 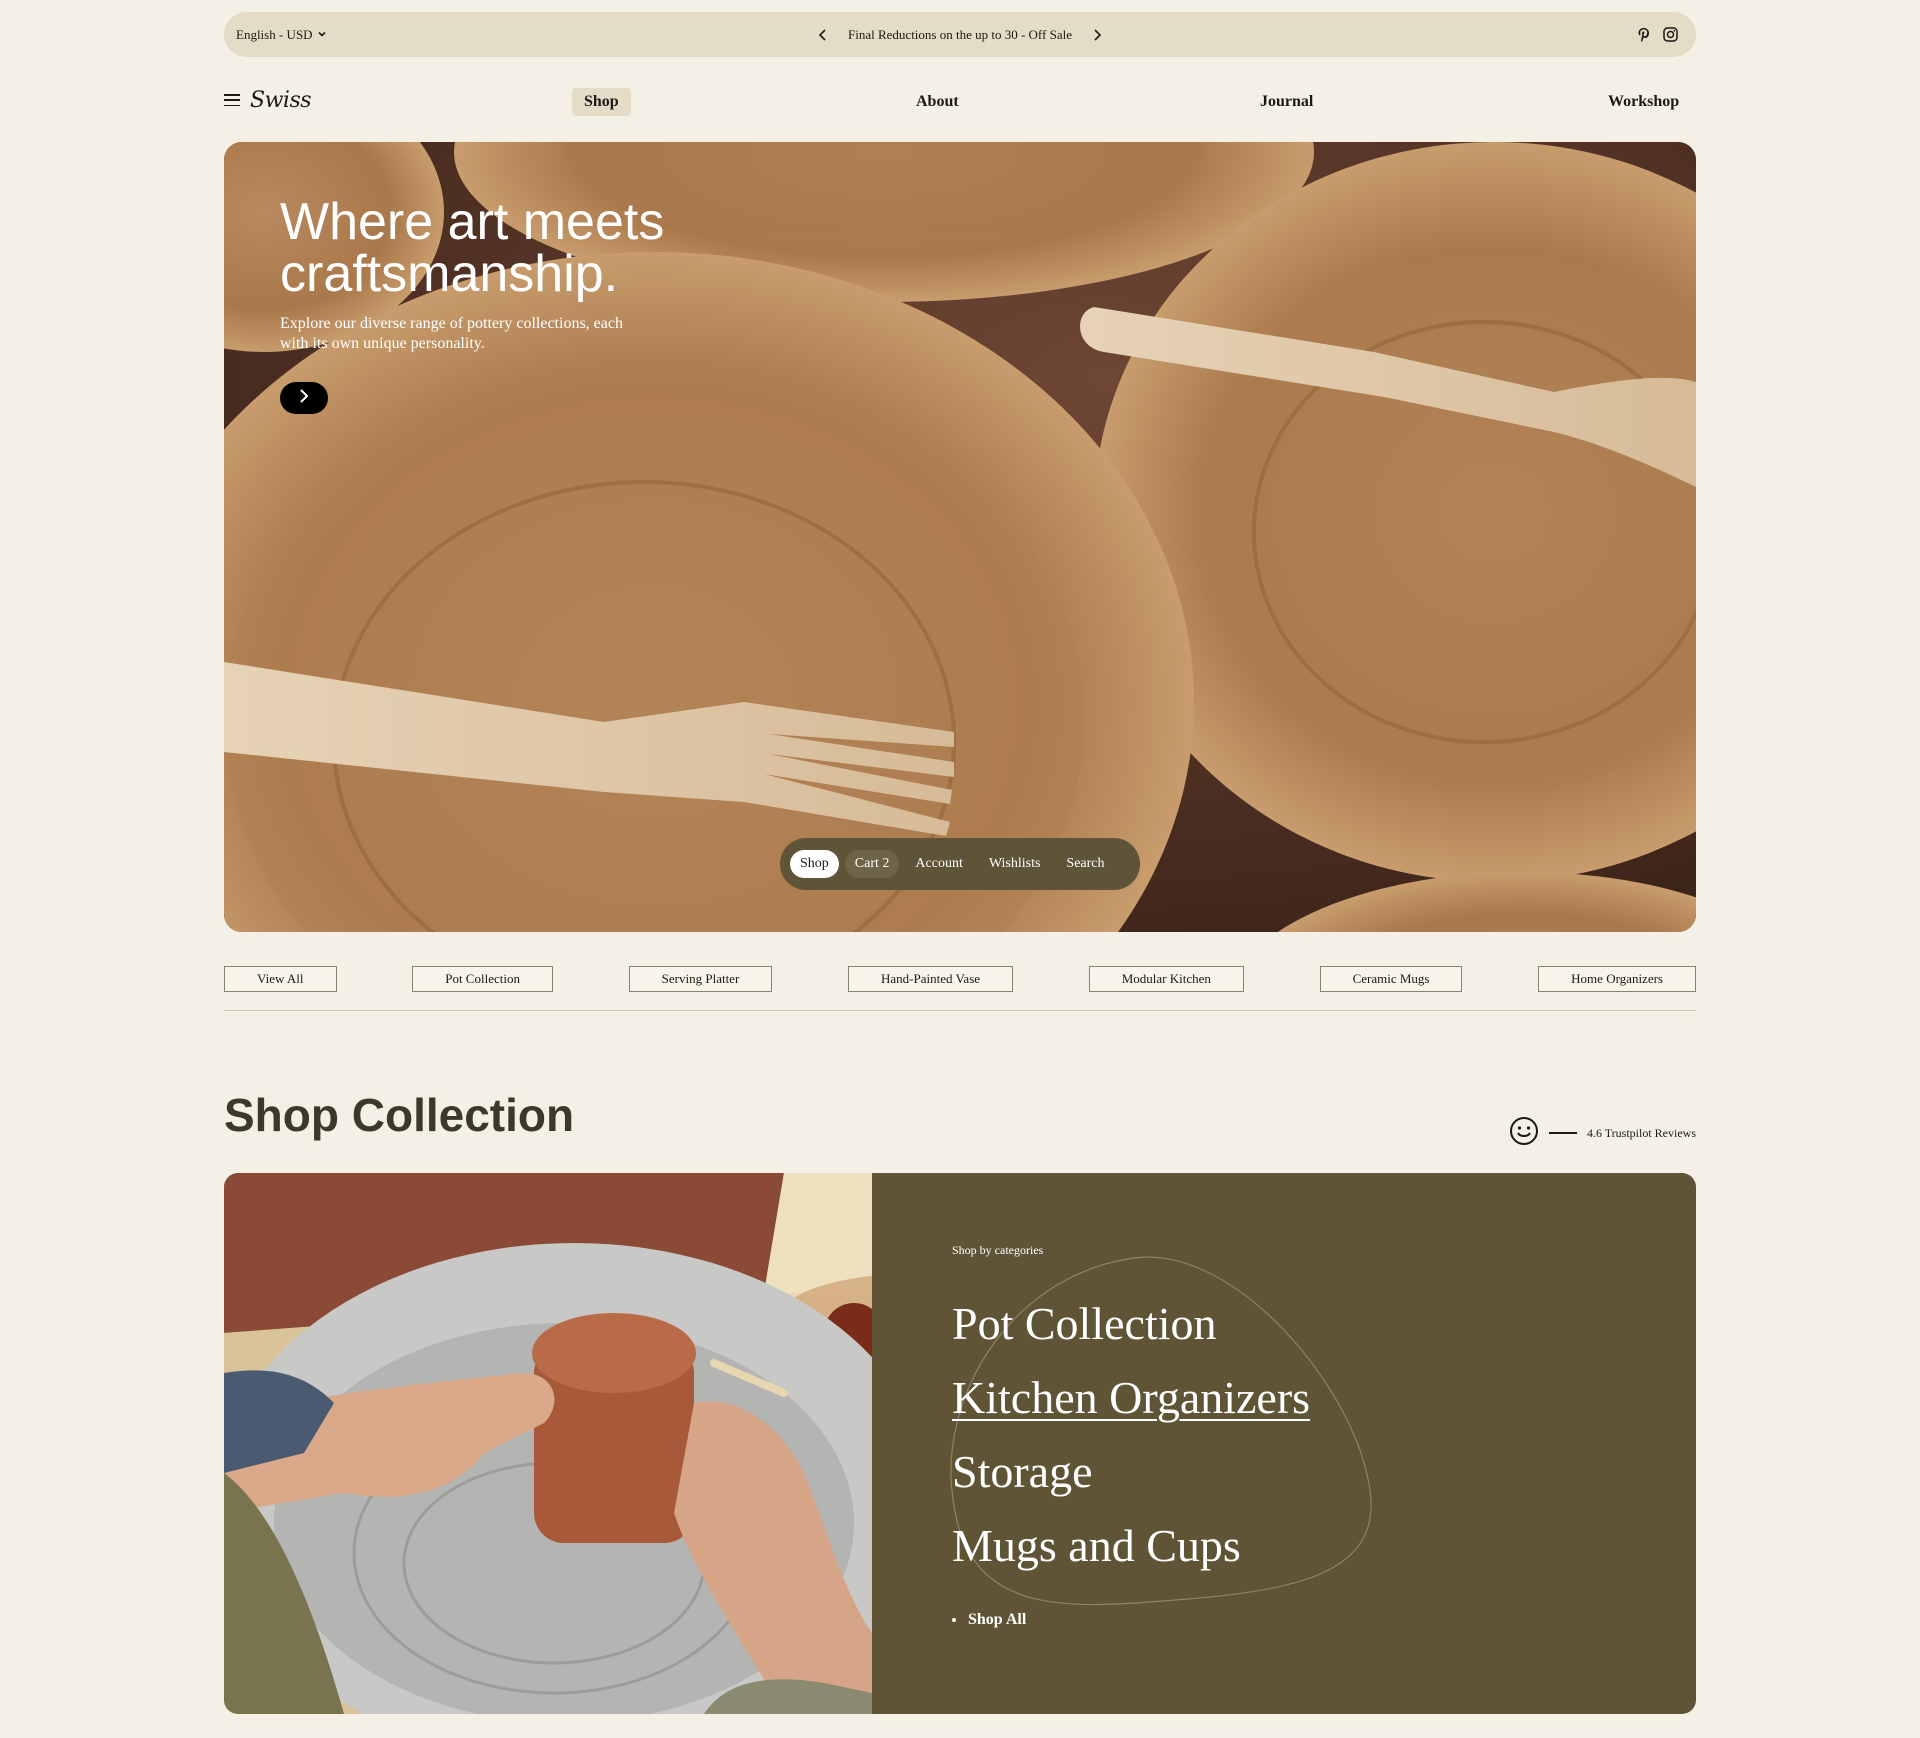 I want to click on chip-pot-collection: Pot Collection, so click(x=482, y=979).